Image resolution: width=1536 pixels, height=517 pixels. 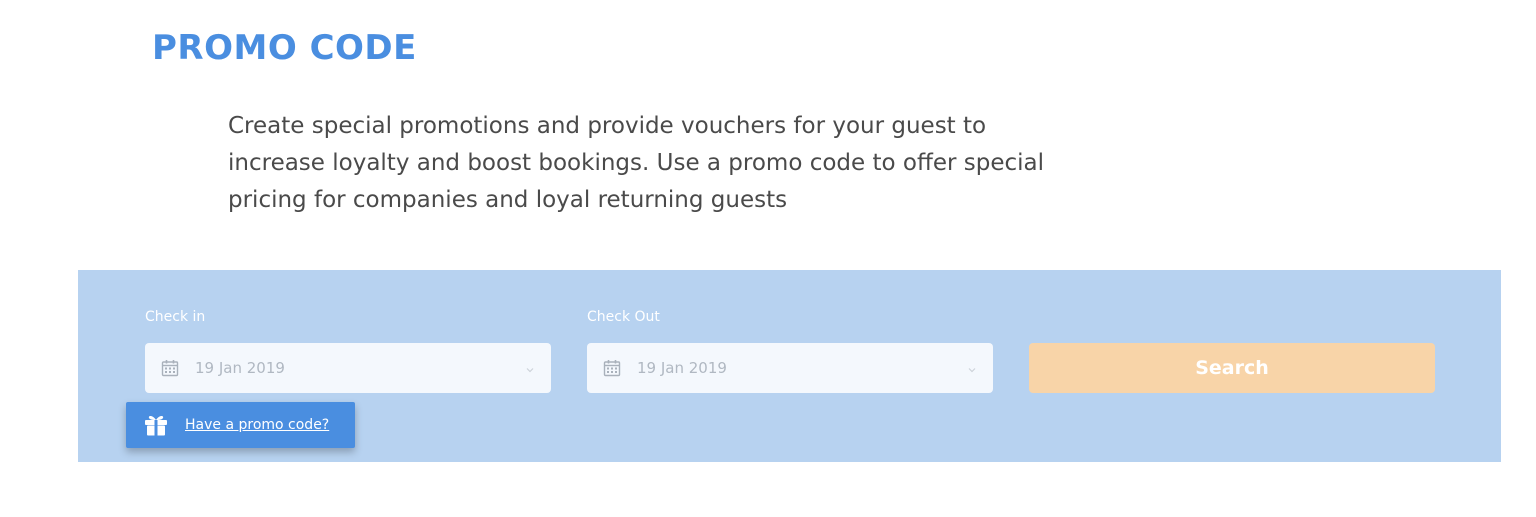 I want to click on check-out-date-value: 19 Jan 2019, so click(x=682, y=368).